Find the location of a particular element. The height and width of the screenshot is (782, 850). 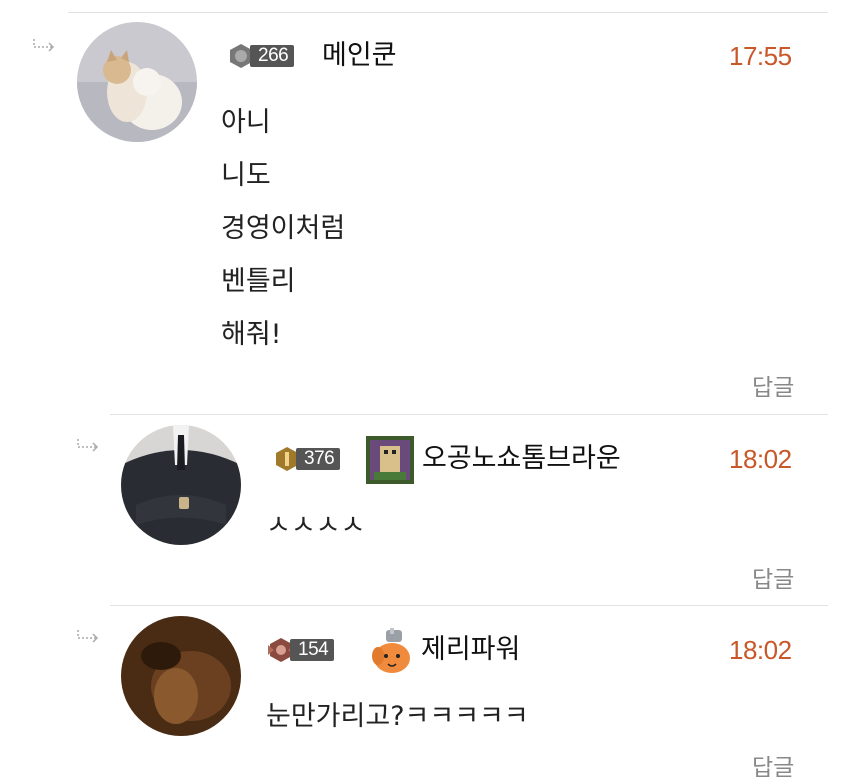

level-badge: 266 is located at coordinates (261, 56).